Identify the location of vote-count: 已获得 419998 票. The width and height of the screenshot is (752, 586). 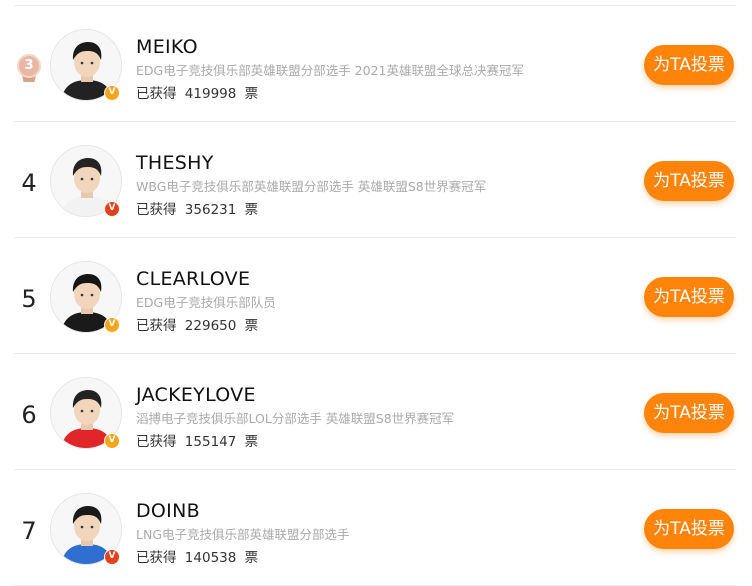
(199, 94).